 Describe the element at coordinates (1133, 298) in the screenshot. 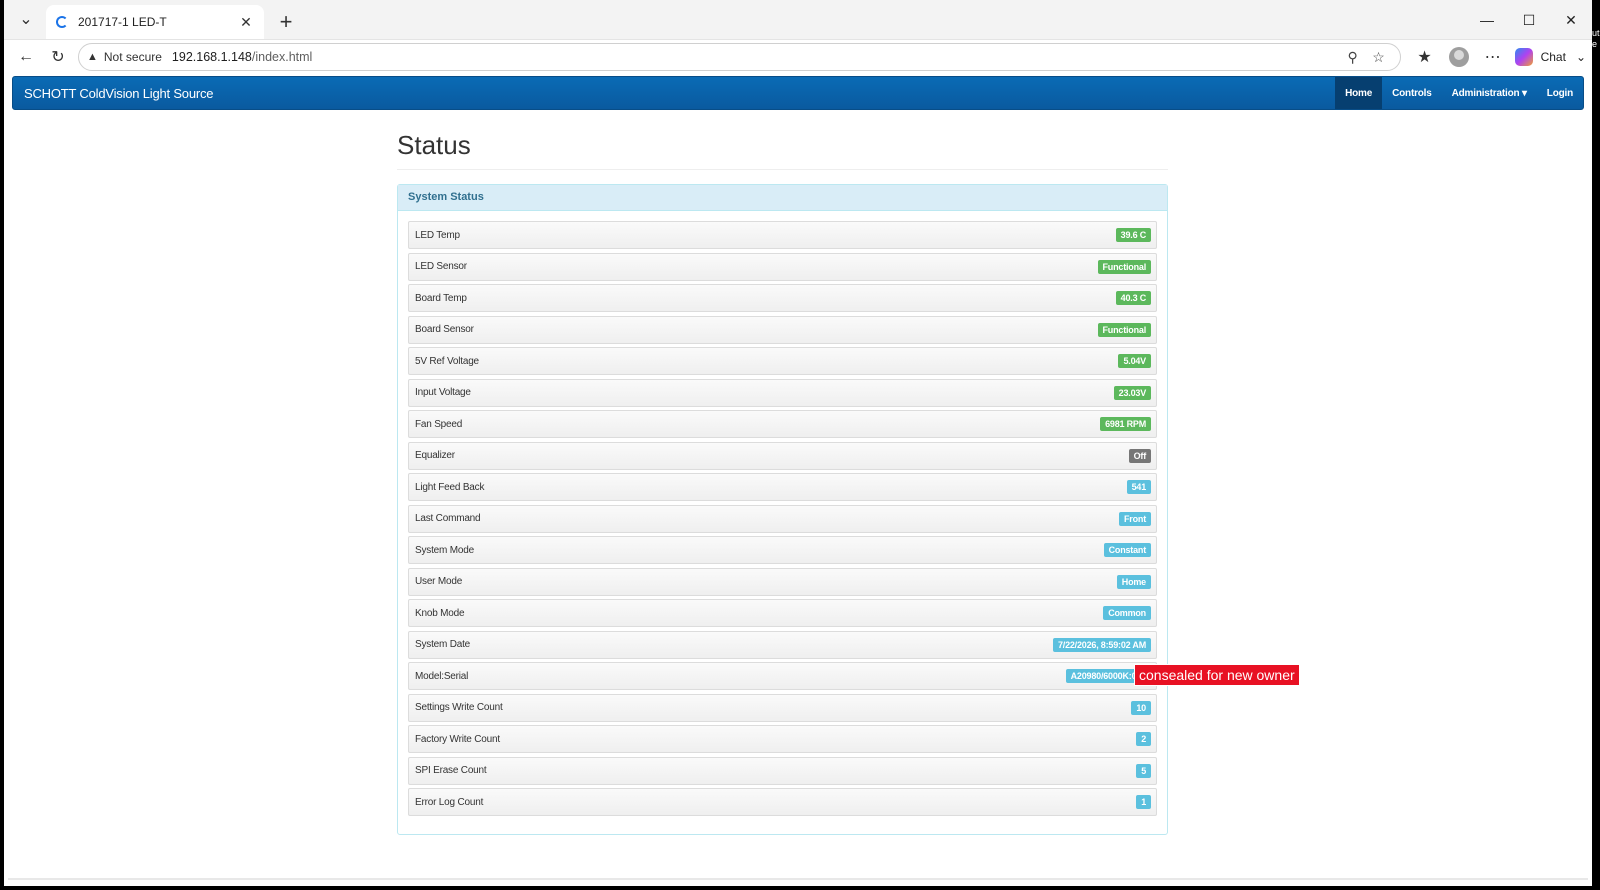

I see `status-badge: 40.3 C` at that location.